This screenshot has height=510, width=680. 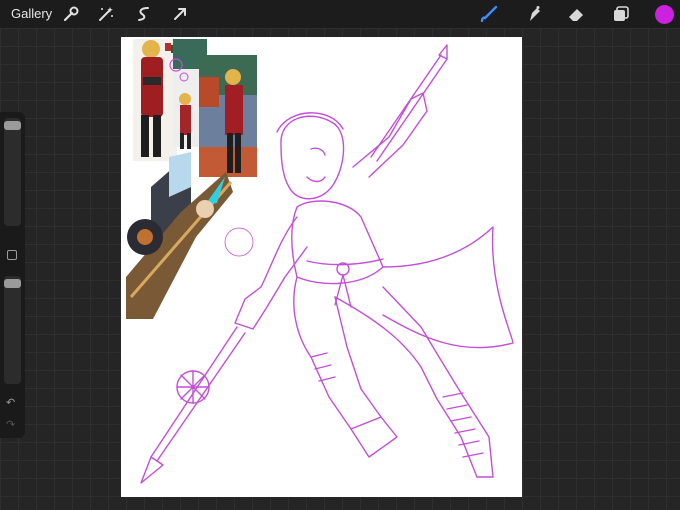 What do you see at coordinates (576, 14) in the screenshot?
I see `eraser-icon` at bounding box center [576, 14].